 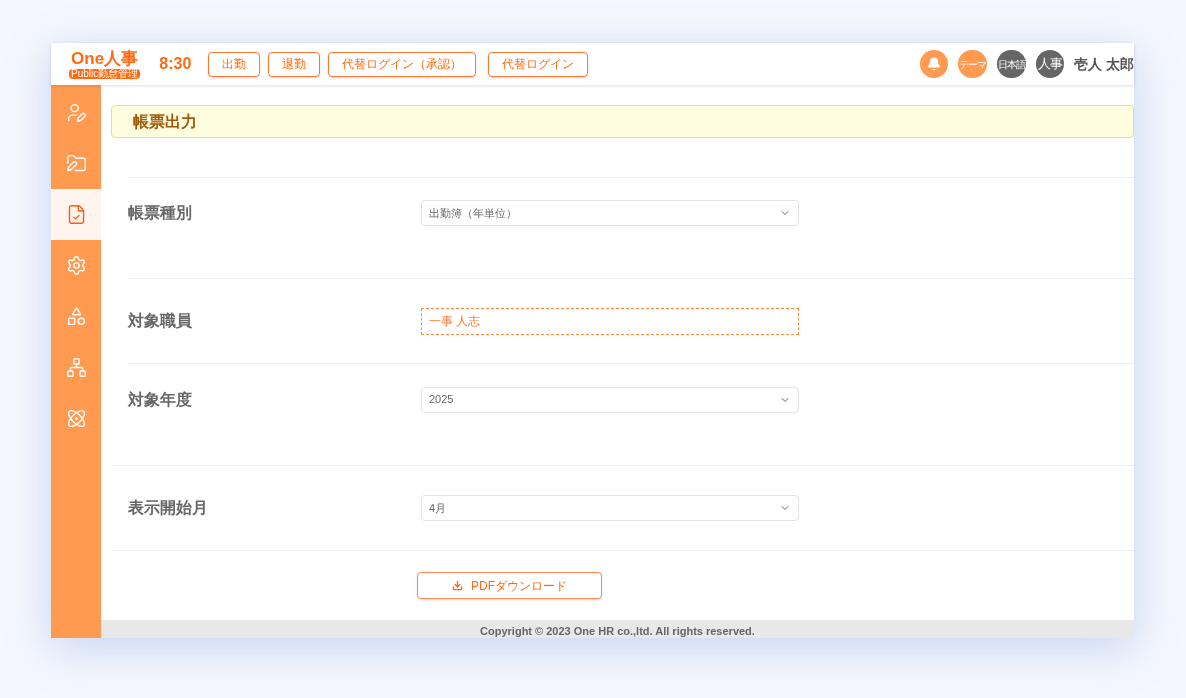 What do you see at coordinates (76, 367) in the screenshot?
I see `network-icon` at bounding box center [76, 367].